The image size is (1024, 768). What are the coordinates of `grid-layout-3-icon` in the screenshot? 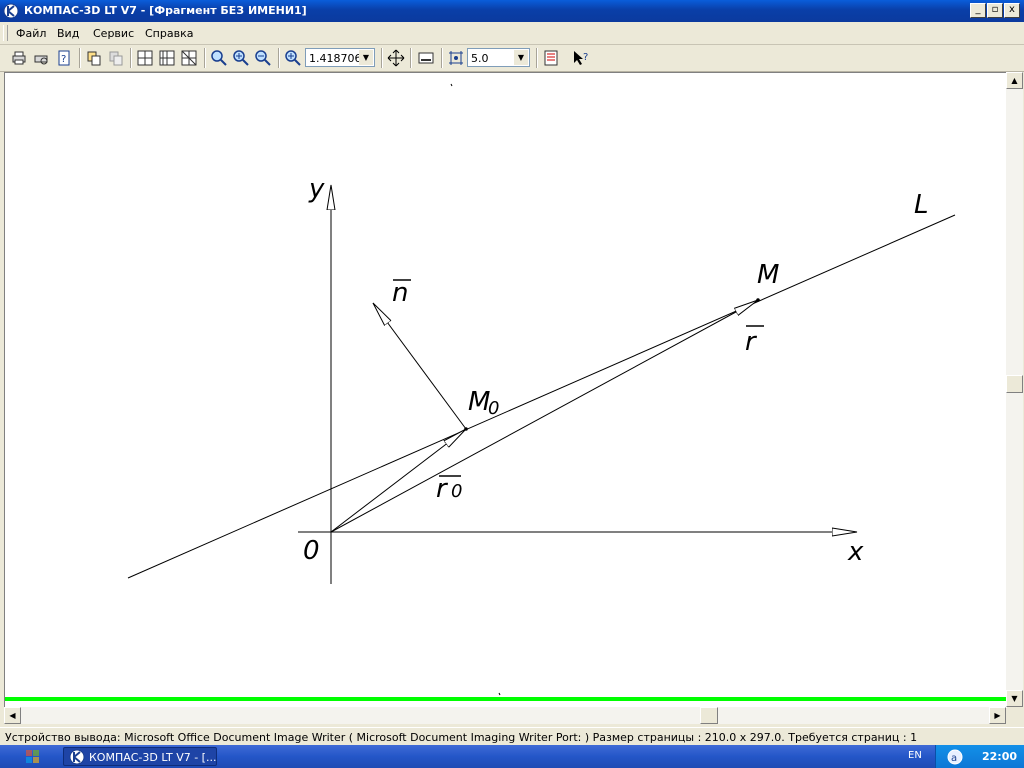 It's located at (189, 58).